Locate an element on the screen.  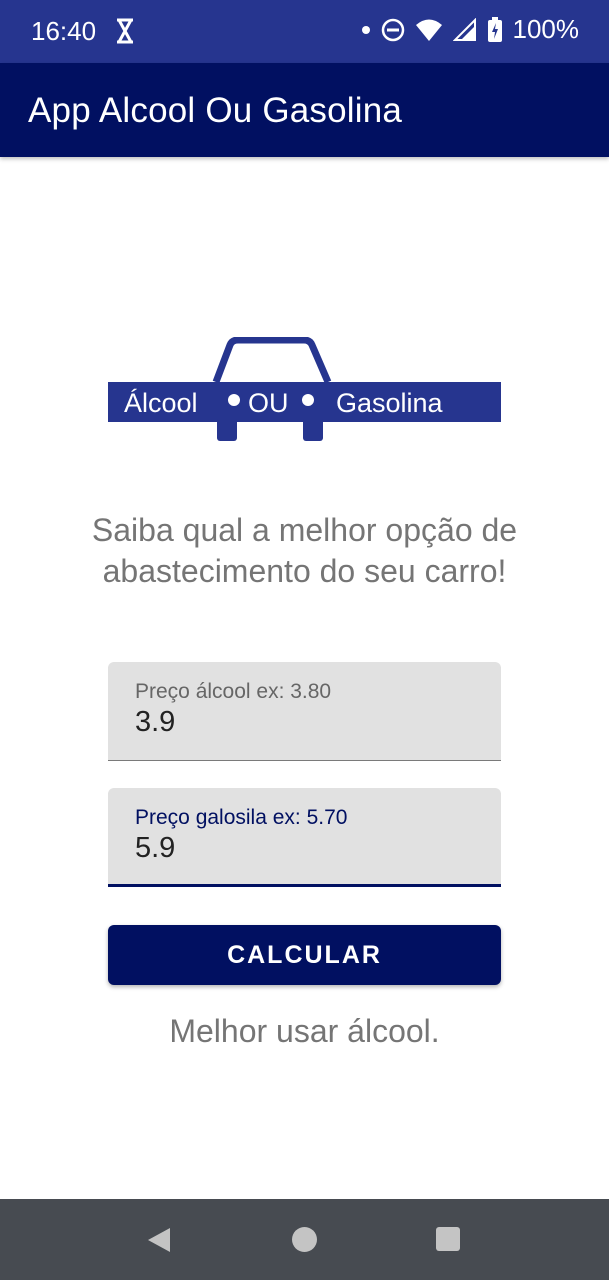
back-icon is located at coordinates (159, 1240).